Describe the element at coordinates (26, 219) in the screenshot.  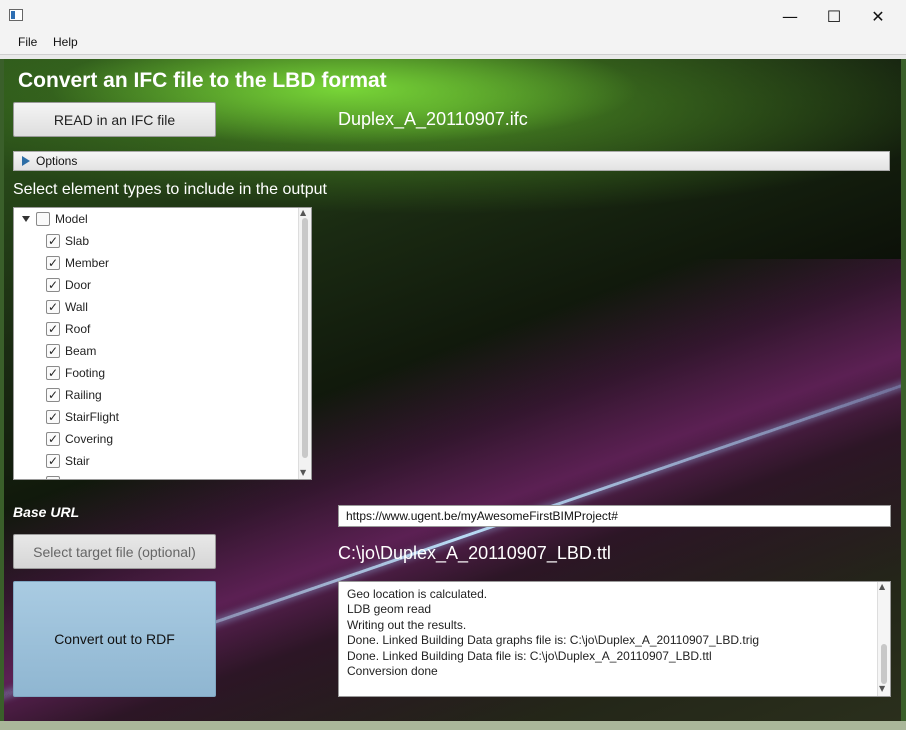
I see `collapse-arrow-icon` at that location.